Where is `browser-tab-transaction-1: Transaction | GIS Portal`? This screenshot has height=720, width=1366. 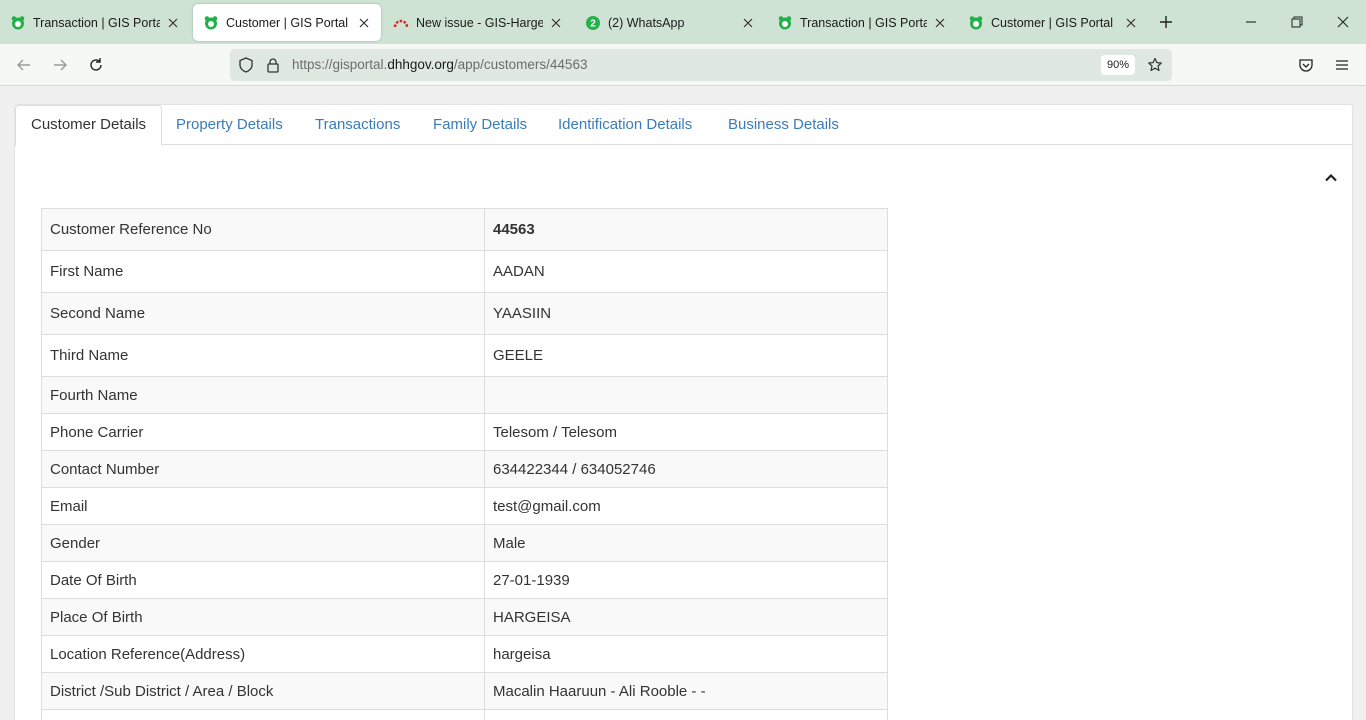 browser-tab-transaction-1: Transaction | GIS Portal is located at coordinates (95, 22).